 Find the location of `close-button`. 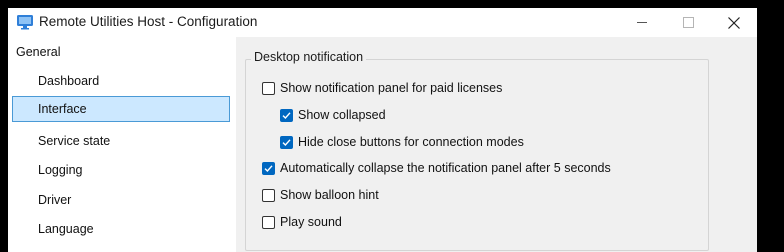

close-button is located at coordinates (734, 22).